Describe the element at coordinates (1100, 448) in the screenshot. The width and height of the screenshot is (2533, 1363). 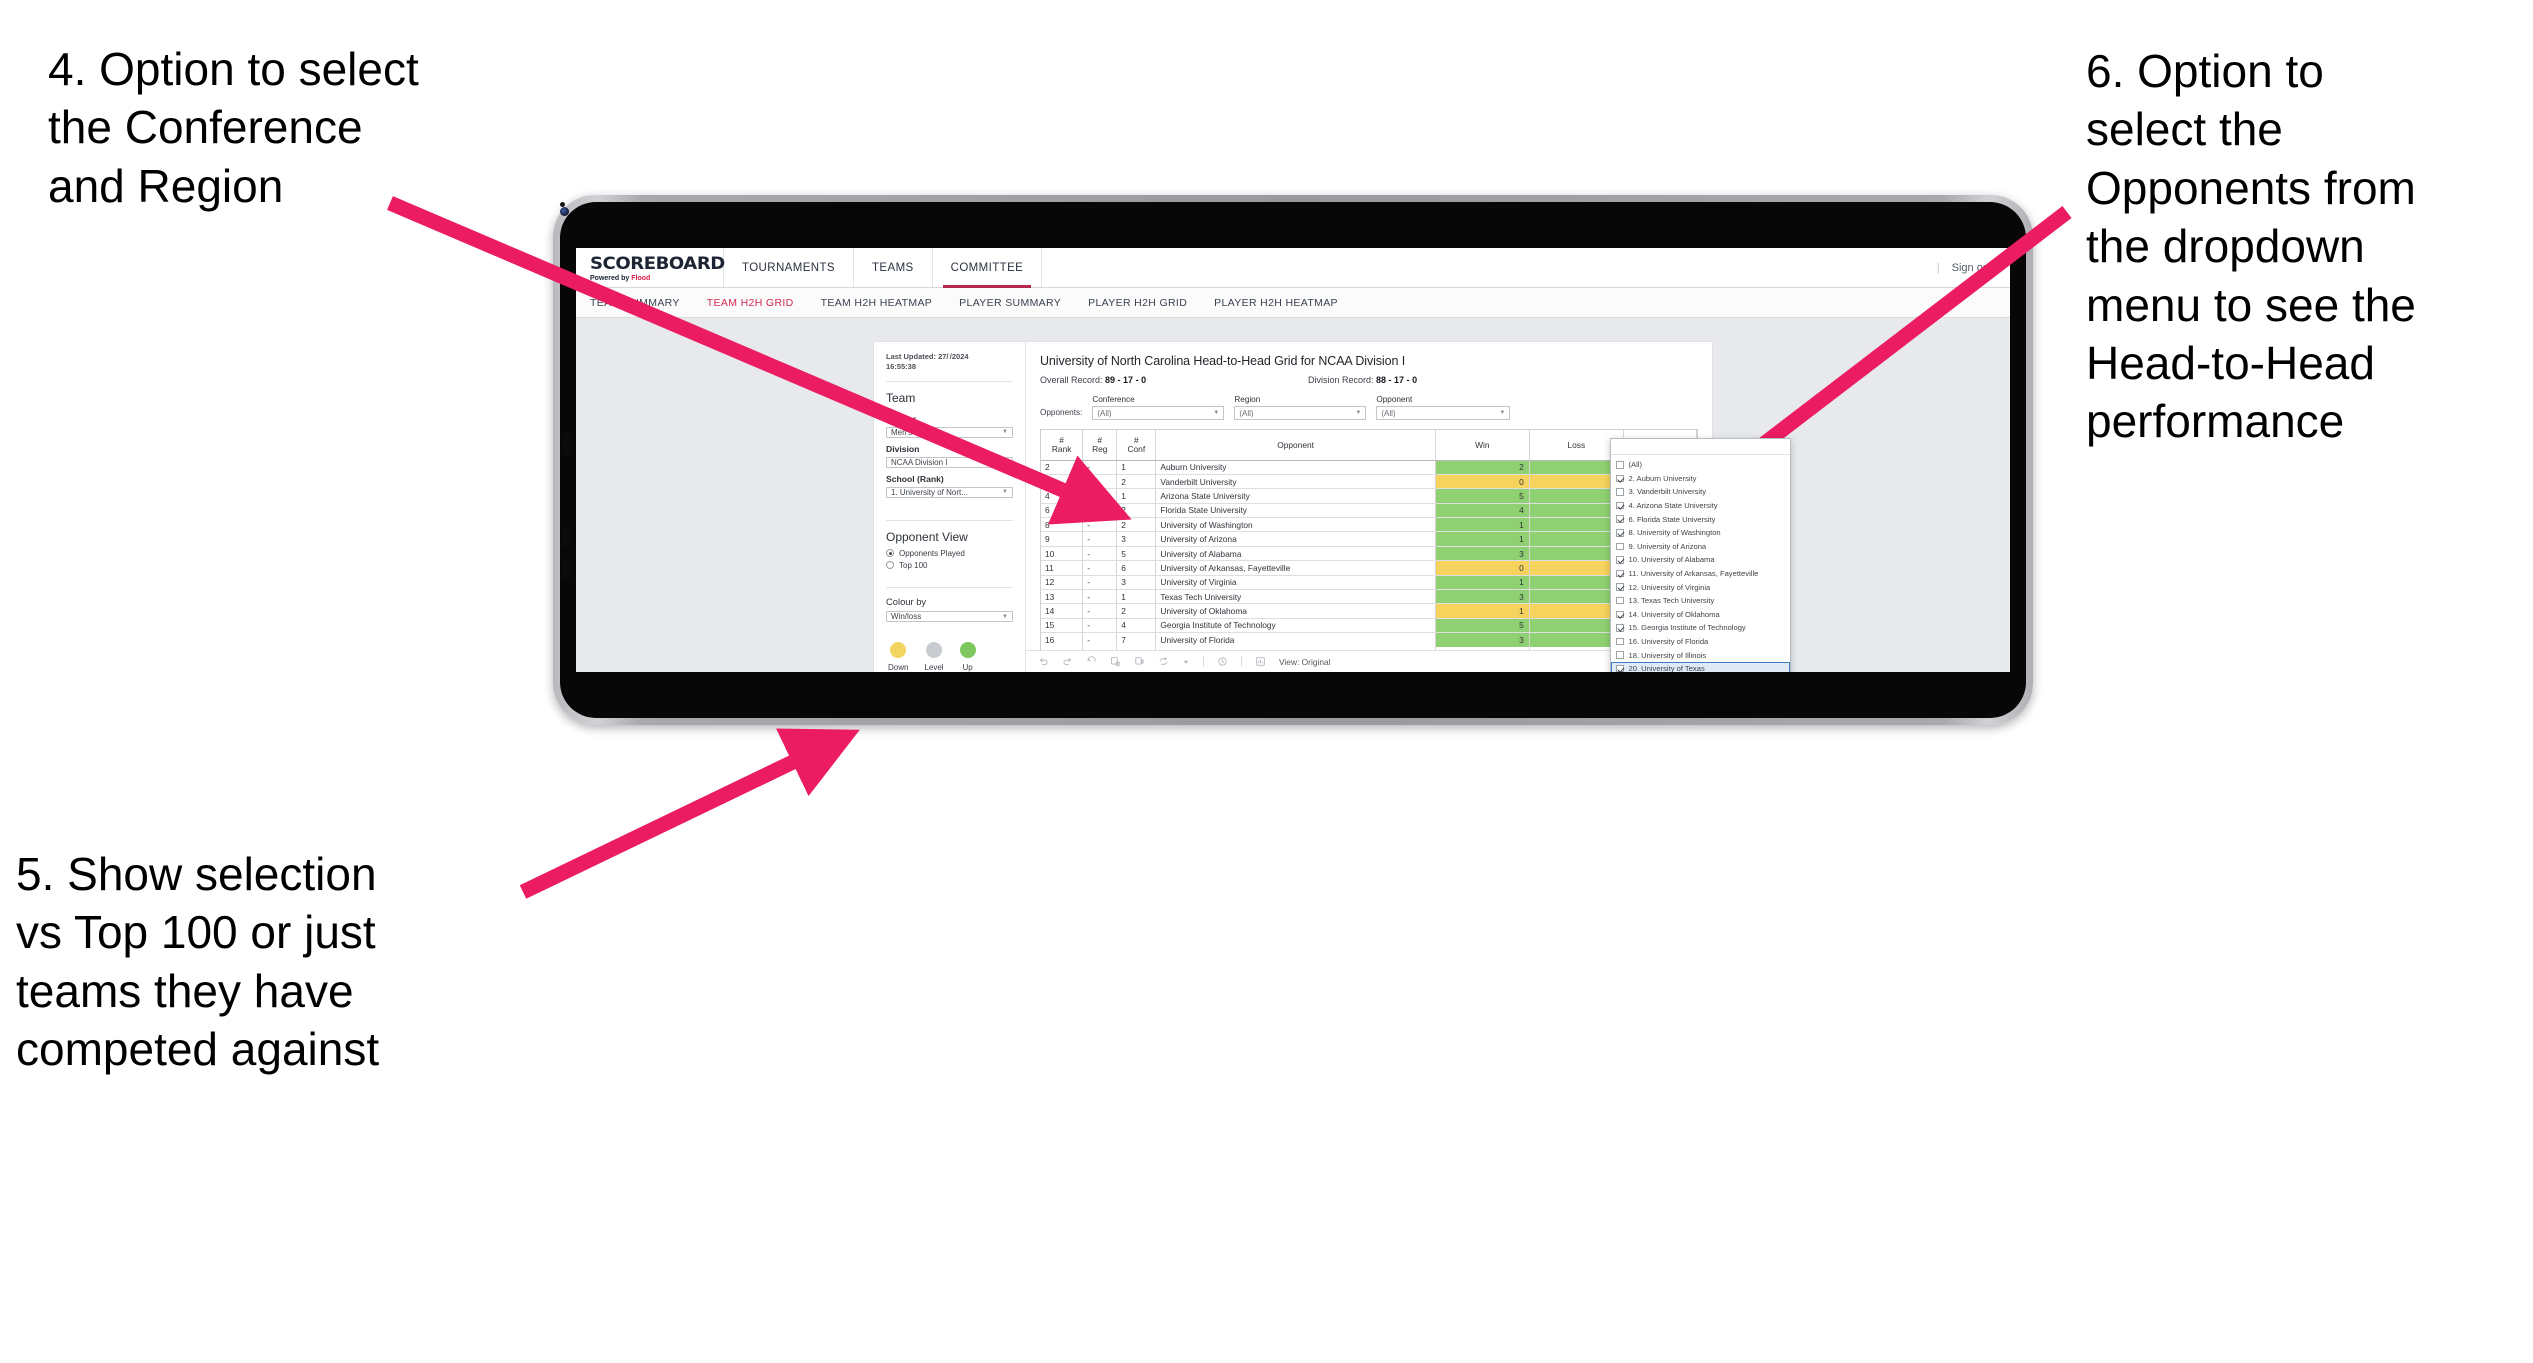
I see `col-reg-line2: Reg` at that location.